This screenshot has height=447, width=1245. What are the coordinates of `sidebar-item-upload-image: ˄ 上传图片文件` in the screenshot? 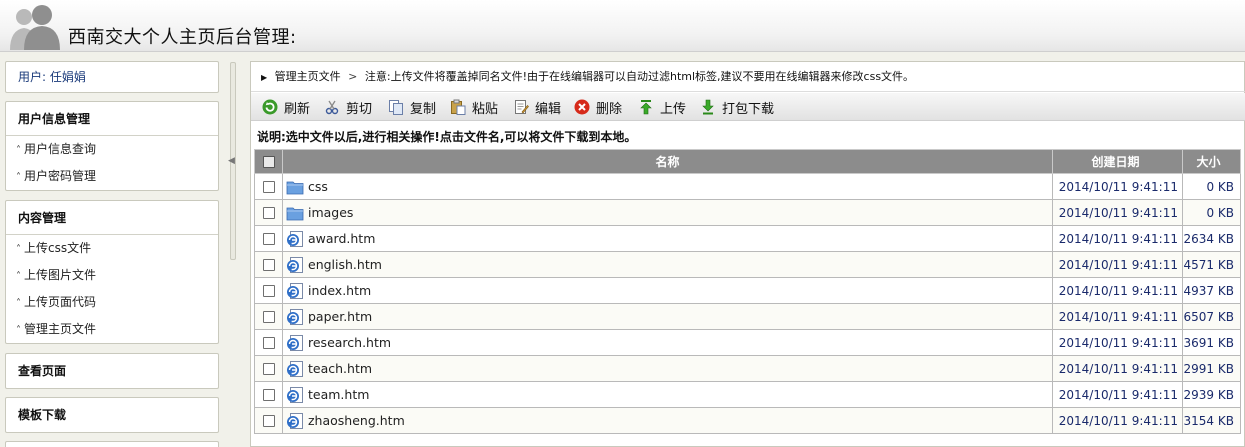 It's located at (112, 275).